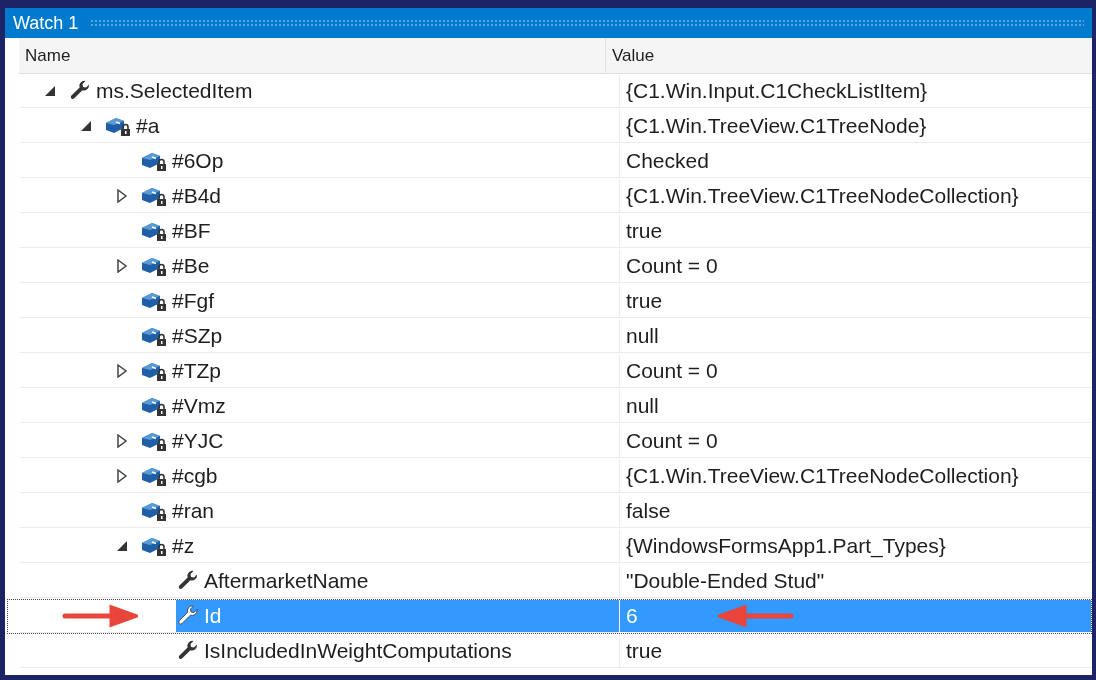 The height and width of the screenshot is (680, 1096). Describe the element at coordinates (195, 476) in the screenshot. I see `watch-name: #cgb` at that location.